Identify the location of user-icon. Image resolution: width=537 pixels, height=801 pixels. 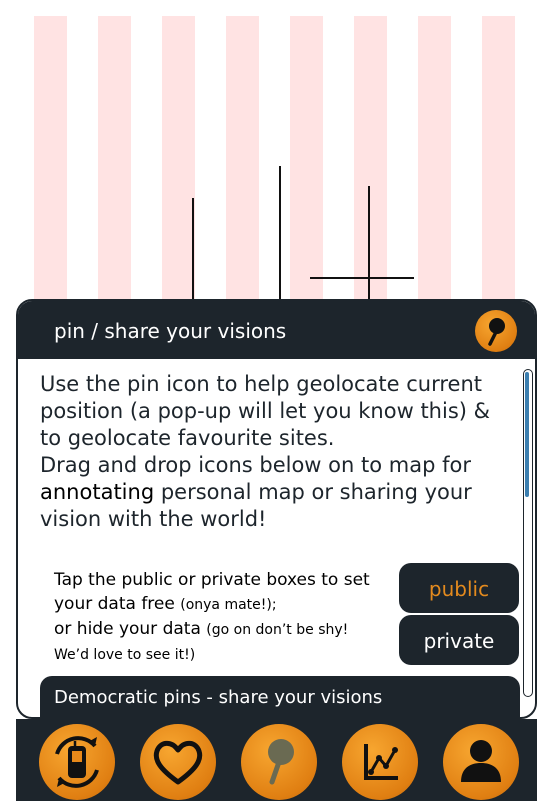
(481, 762).